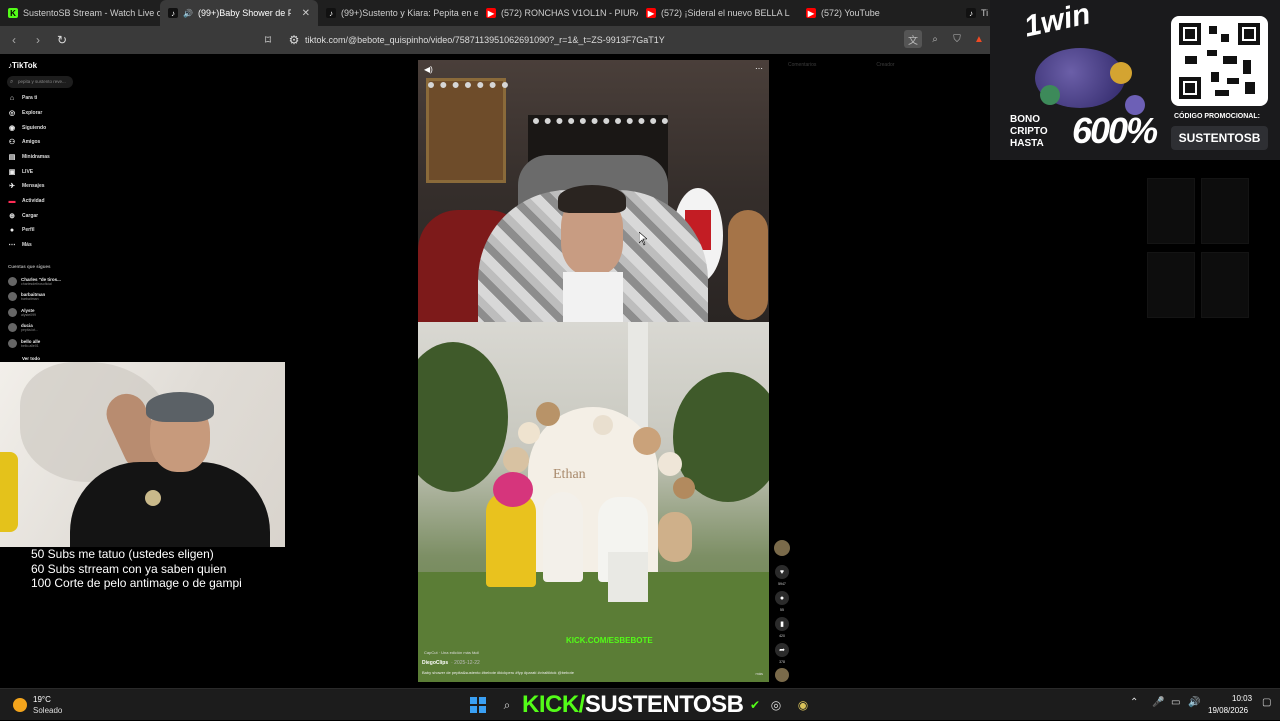 The width and height of the screenshot is (1280, 721). Describe the element at coordinates (47, 710) in the screenshot. I see `weather-condition: Soleado` at that location.